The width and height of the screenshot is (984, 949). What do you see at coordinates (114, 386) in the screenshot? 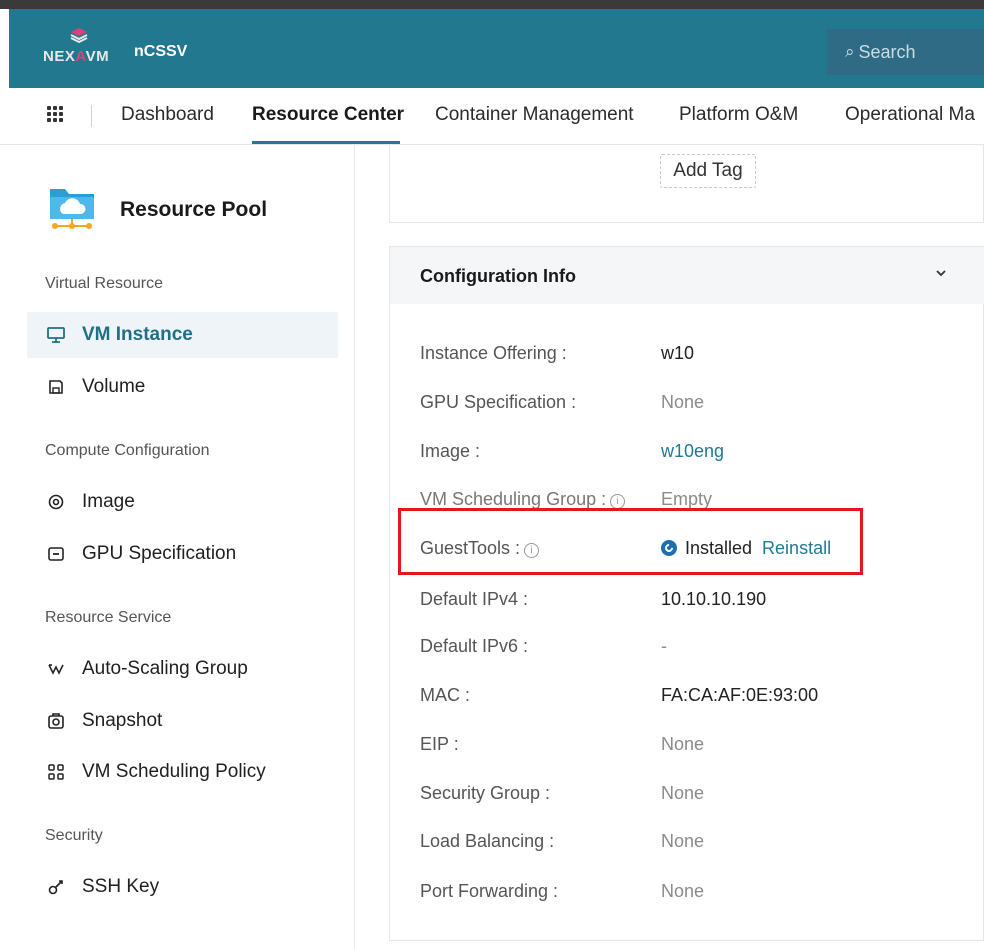
I see `sidebar-item-label: Volume` at bounding box center [114, 386].